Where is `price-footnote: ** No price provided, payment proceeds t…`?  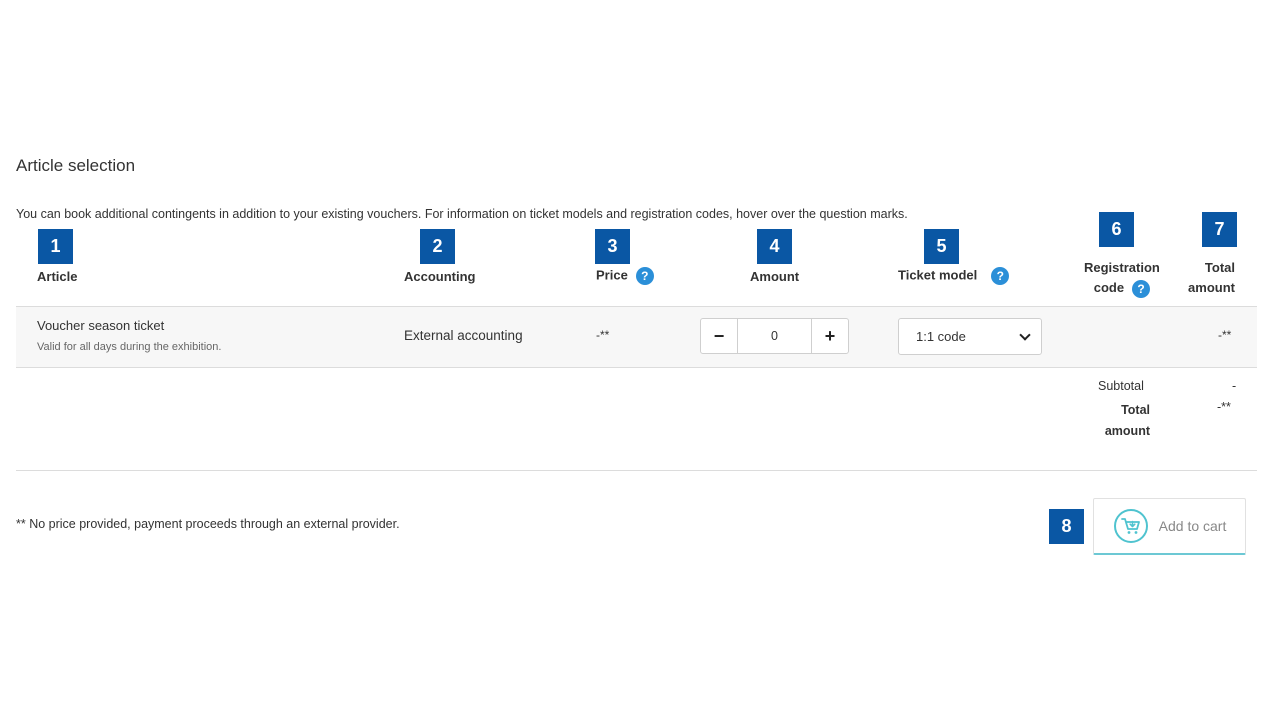 price-footnote: ** No price provided, payment proceeds t… is located at coordinates (208, 524).